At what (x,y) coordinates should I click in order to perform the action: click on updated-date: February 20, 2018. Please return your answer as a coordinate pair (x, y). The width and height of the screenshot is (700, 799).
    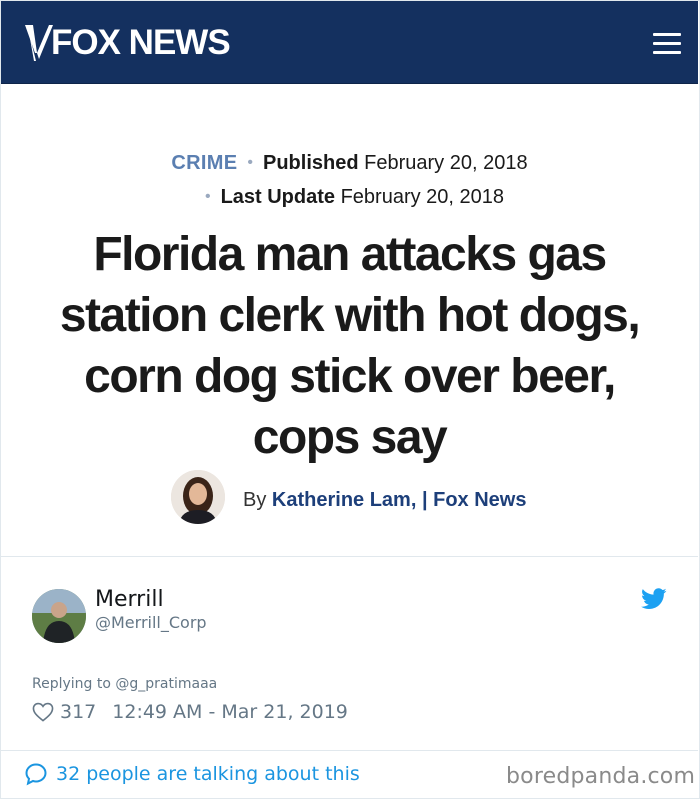
    Looking at the image, I should click on (422, 197).